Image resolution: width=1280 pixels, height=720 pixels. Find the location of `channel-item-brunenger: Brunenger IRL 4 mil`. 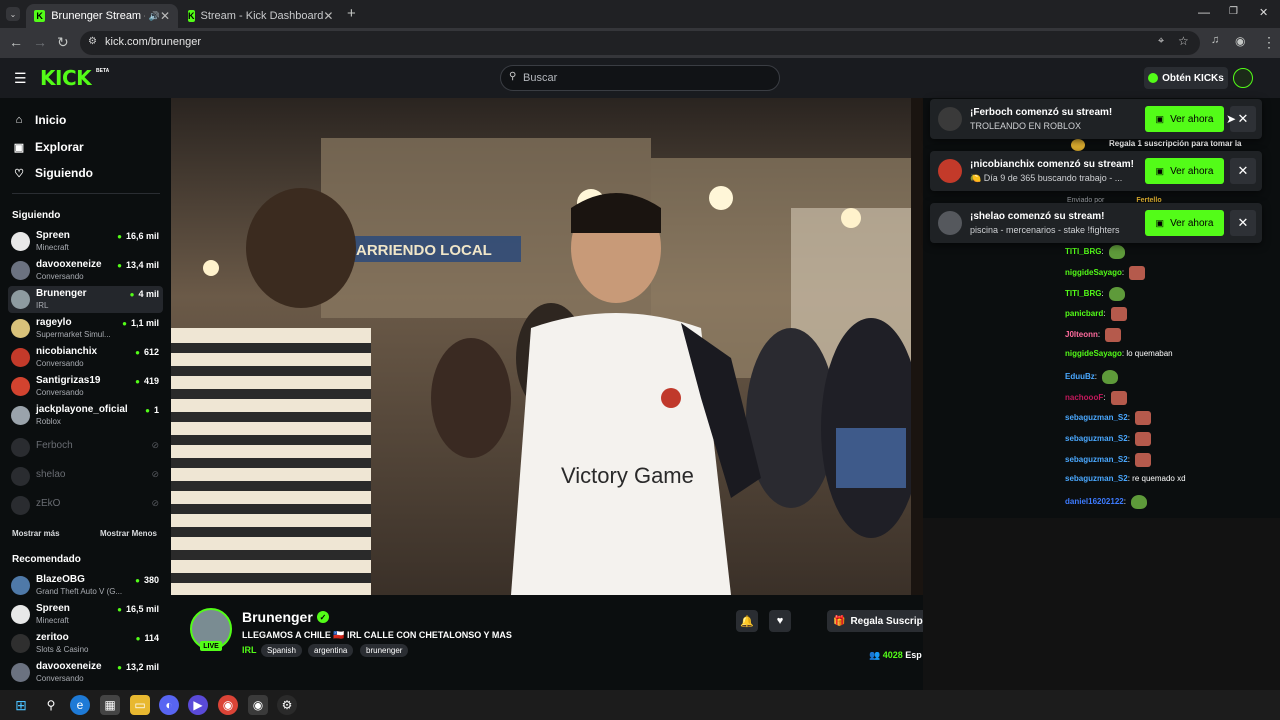

channel-item-brunenger: Brunenger IRL 4 mil is located at coordinates (85, 299).